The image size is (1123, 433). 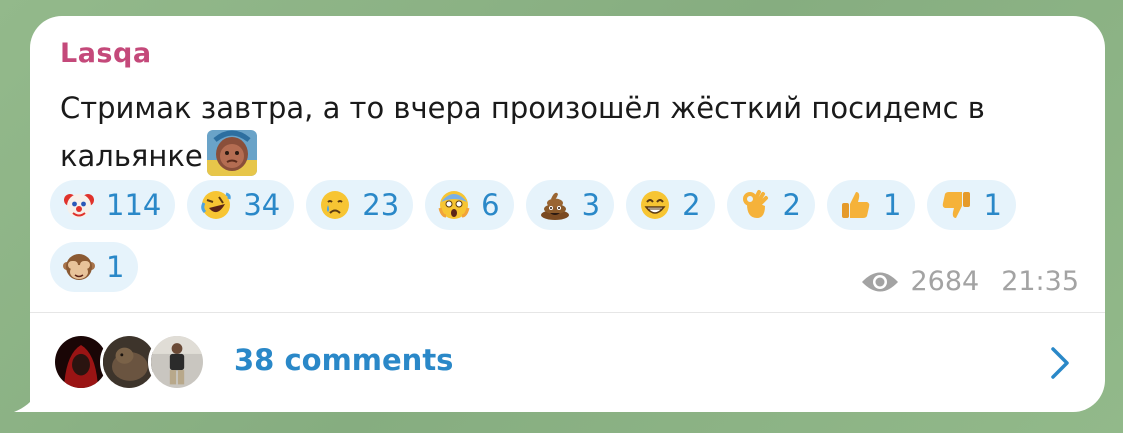 I want to click on reaction-grin: 2, so click(x=670, y=205).